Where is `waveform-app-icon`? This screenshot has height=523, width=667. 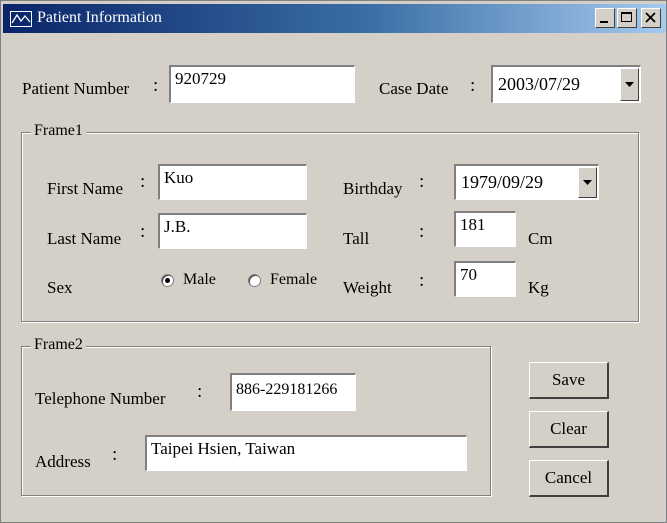 waveform-app-icon is located at coordinates (21, 19).